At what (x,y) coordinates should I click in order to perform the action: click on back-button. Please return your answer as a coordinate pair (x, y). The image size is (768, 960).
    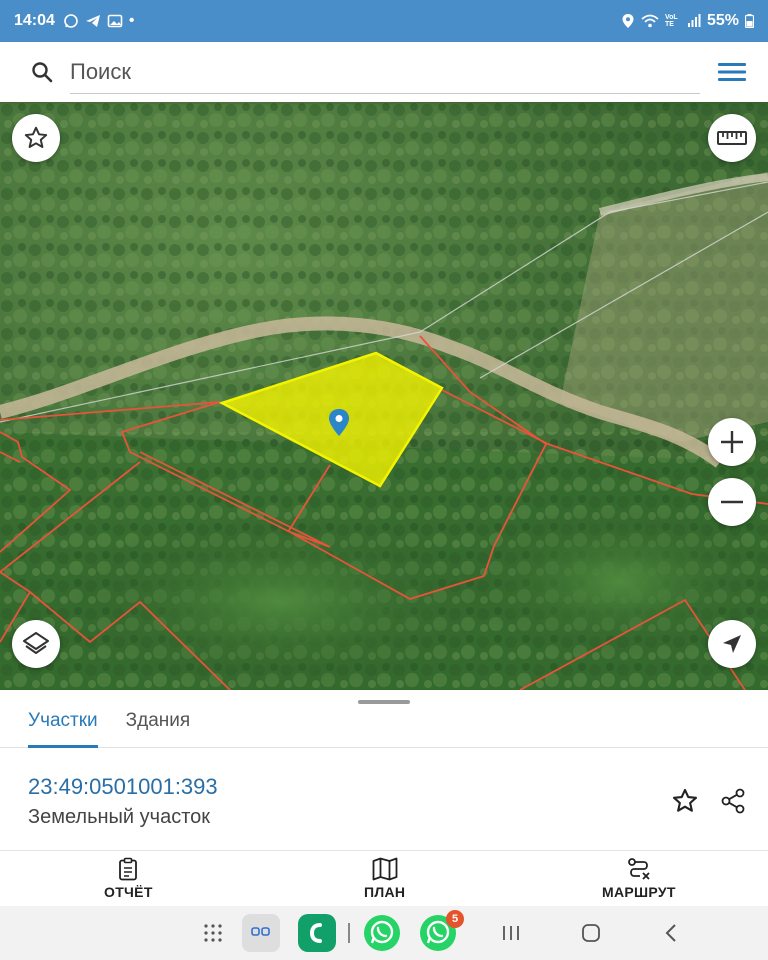
    Looking at the image, I should click on (671, 933).